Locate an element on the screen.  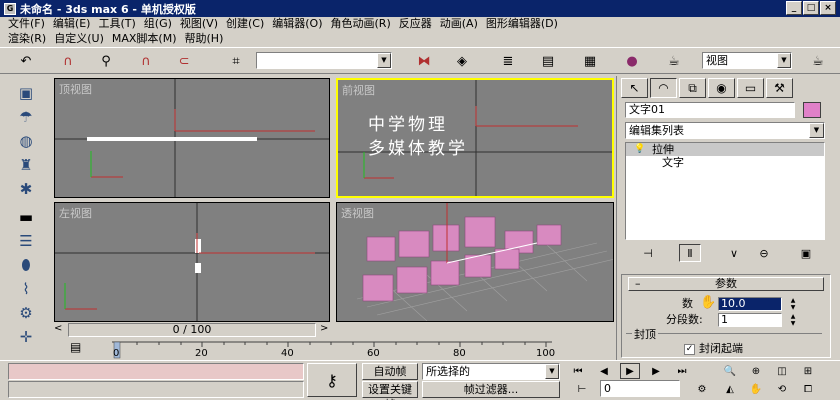
unlink-icon: ⚲ is located at coordinates (106, 61).